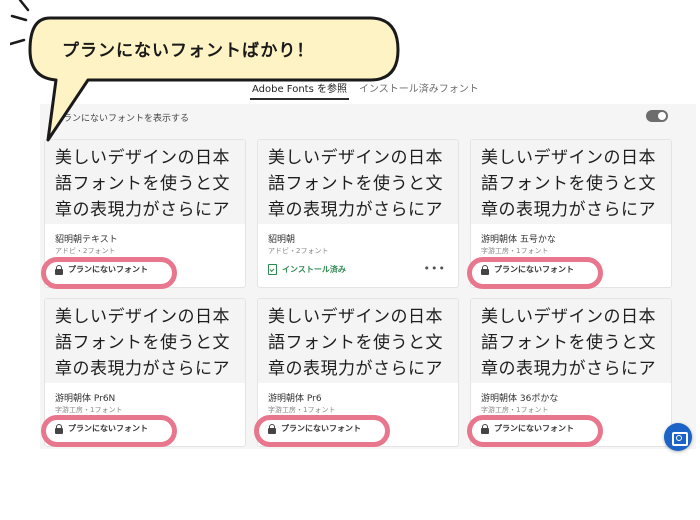 Image resolution: width=700 pixels, height=520 pixels. What do you see at coordinates (314, 269) in the screenshot?
I see `badge-label: インストール済み` at bounding box center [314, 269].